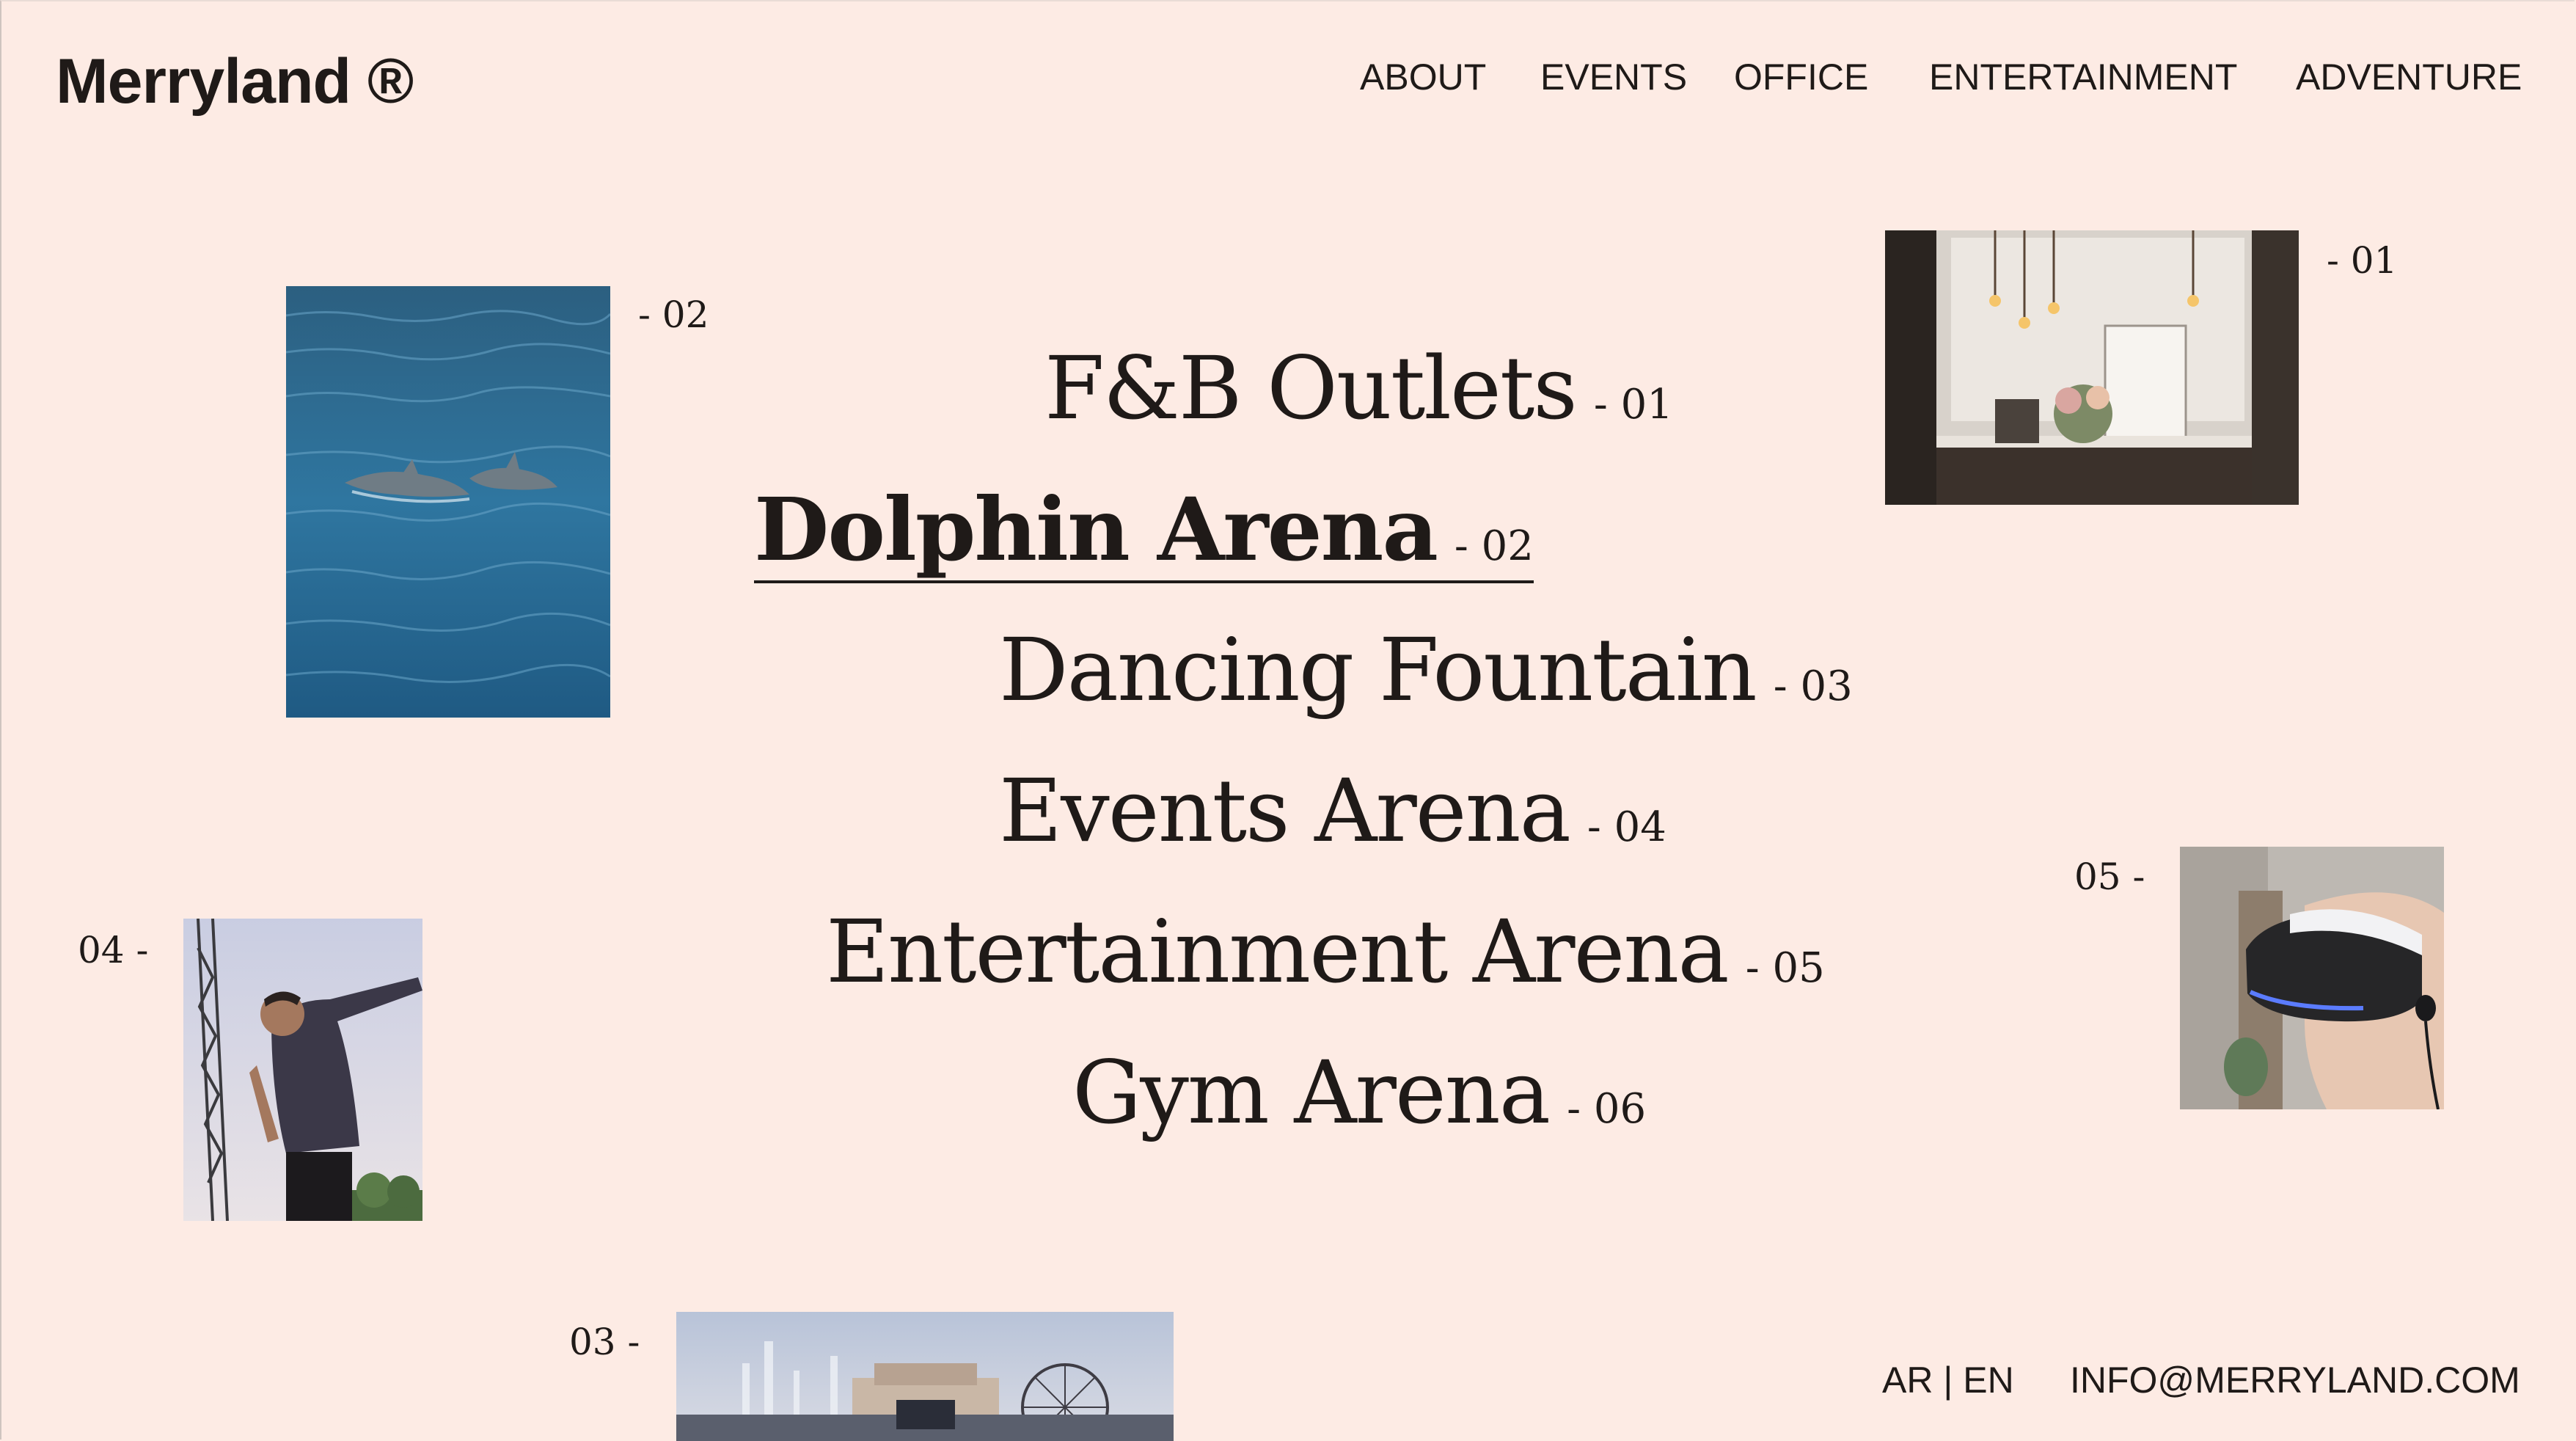 Image resolution: width=2576 pixels, height=1441 pixels. I want to click on menu-item-label: F&B Outlets, so click(1311, 388).